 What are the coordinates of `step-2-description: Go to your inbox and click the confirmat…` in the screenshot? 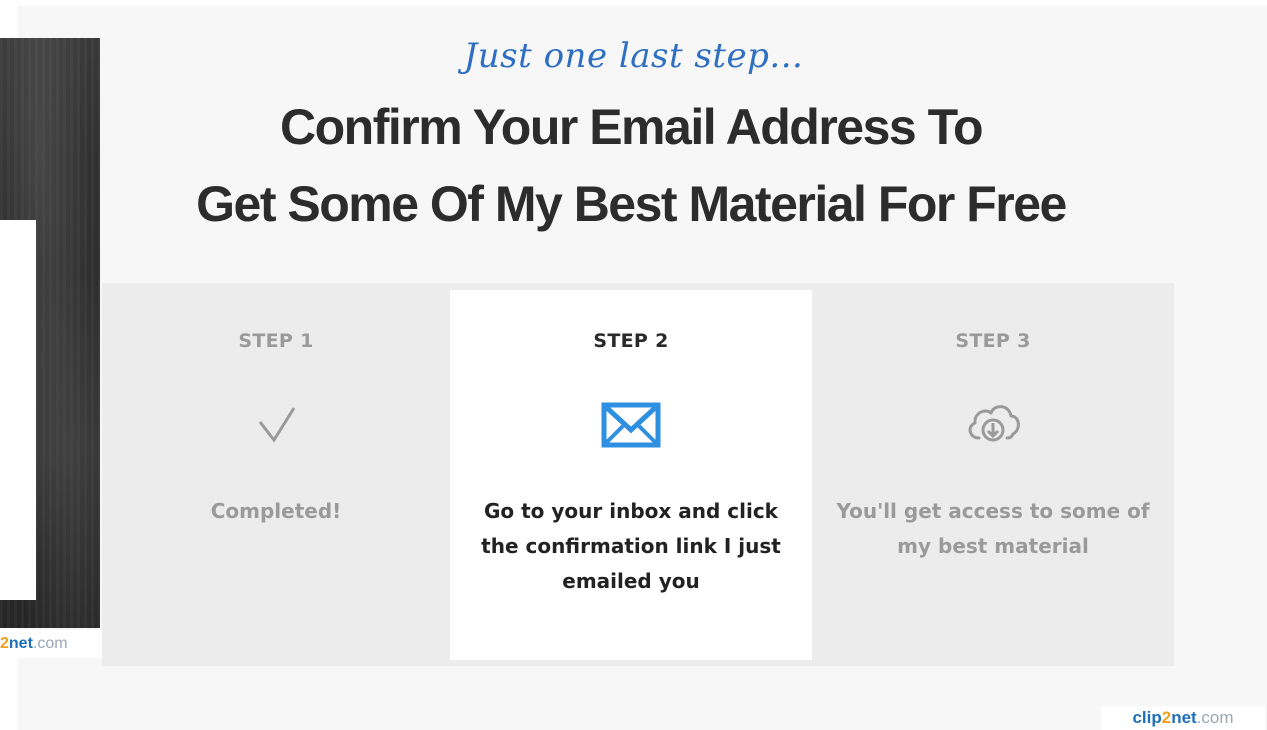 It's located at (631, 546).